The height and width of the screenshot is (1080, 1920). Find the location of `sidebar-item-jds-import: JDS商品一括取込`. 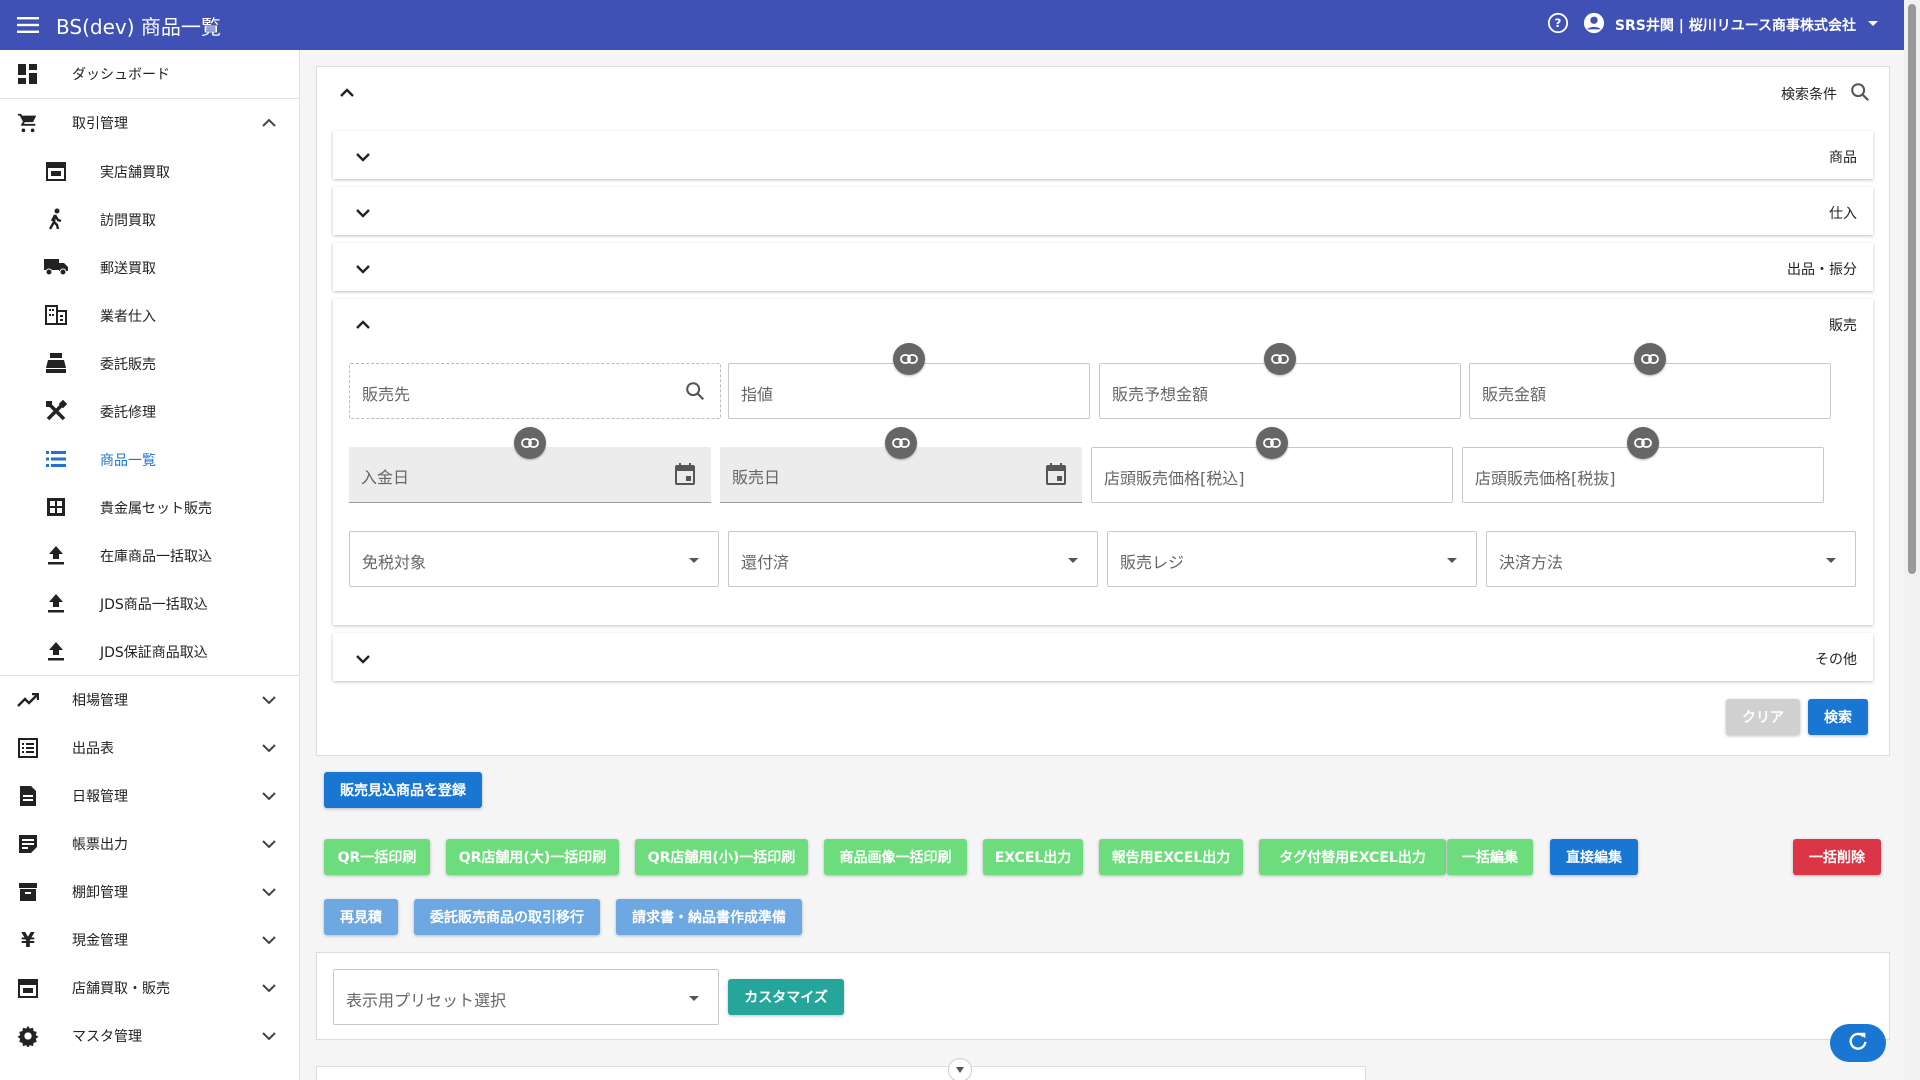

sidebar-item-jds-import: JDS商品一括取込 is located at coordinates (149, 603).